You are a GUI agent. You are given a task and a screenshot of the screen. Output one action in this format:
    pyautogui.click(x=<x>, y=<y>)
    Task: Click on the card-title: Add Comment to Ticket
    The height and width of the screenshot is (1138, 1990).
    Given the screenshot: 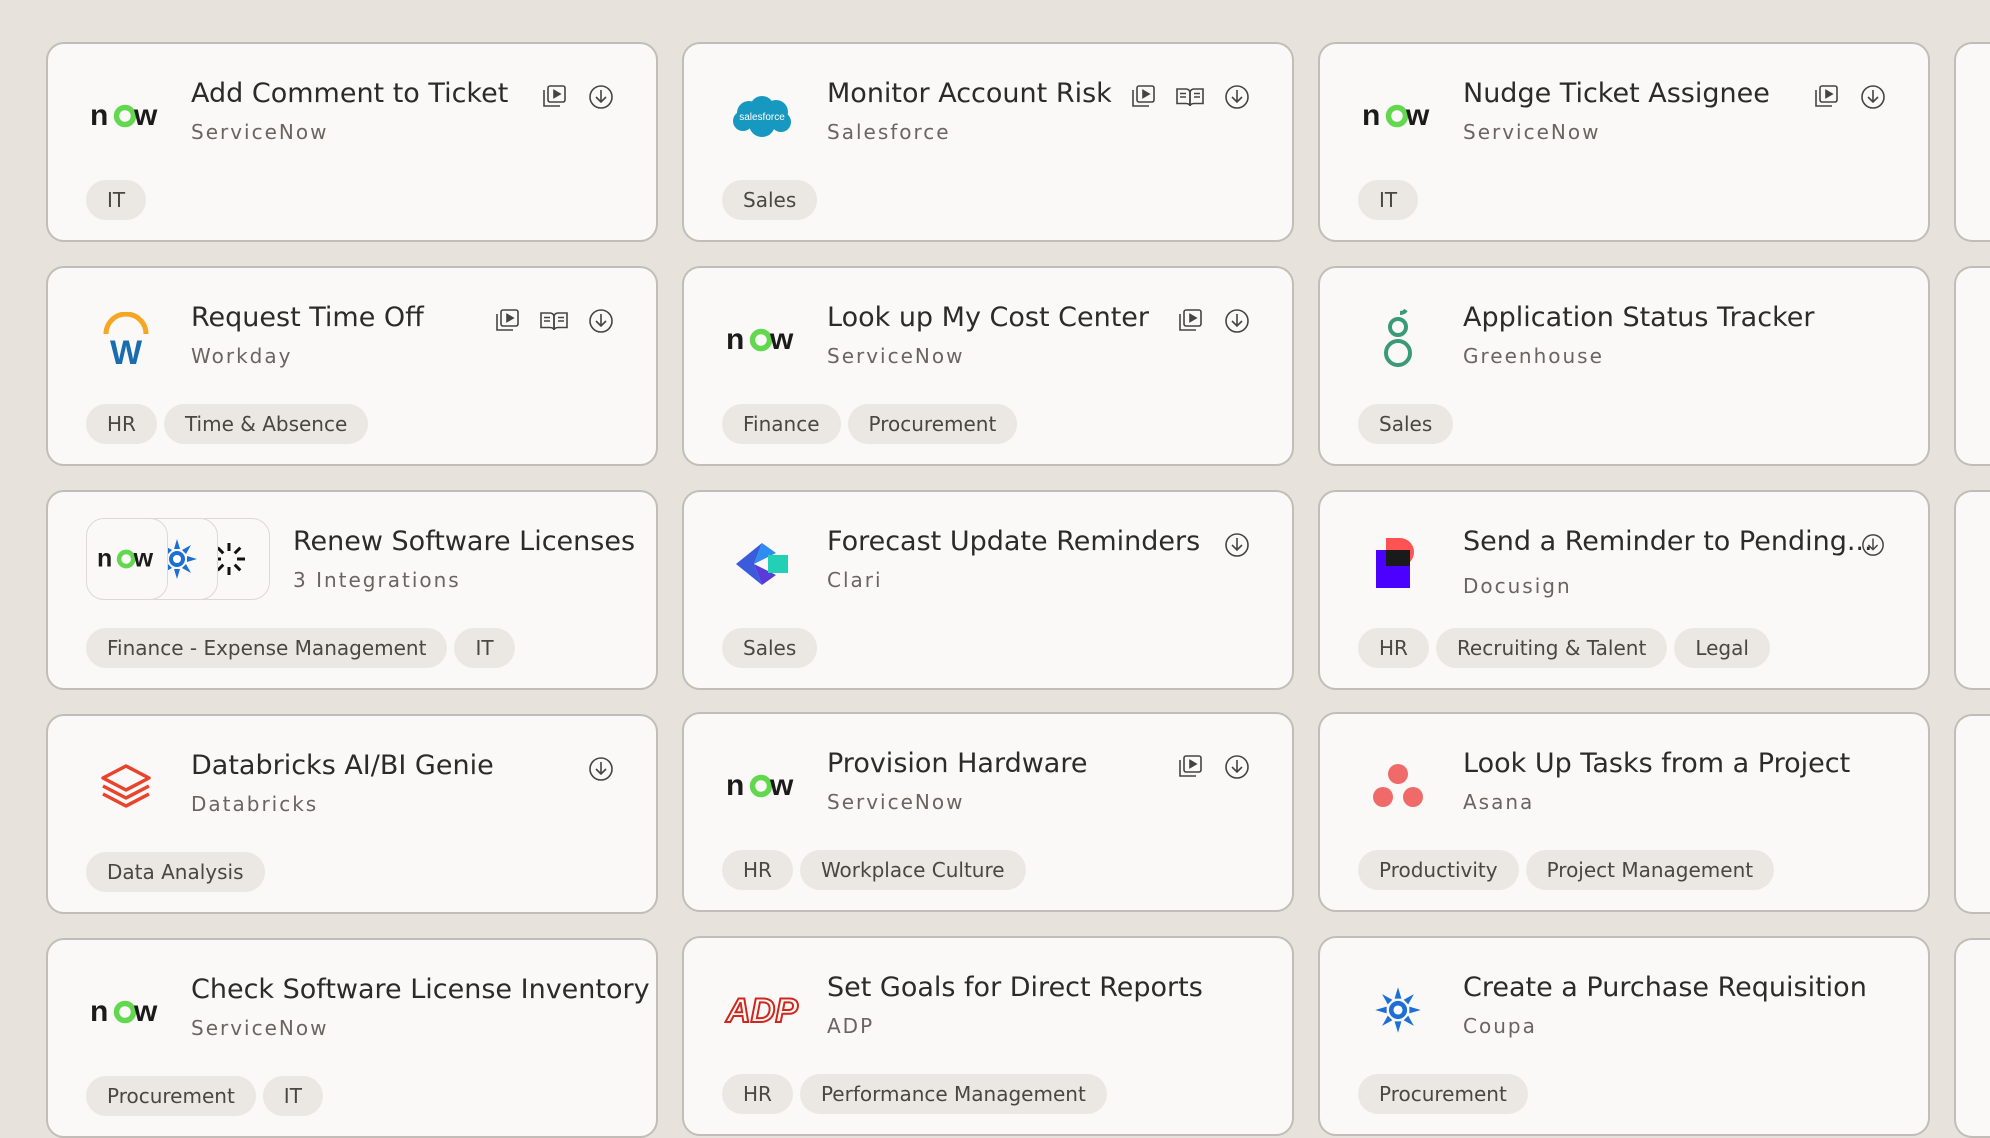 What is the action you would take?
    pyautogui.click(x=350, y=93)
    